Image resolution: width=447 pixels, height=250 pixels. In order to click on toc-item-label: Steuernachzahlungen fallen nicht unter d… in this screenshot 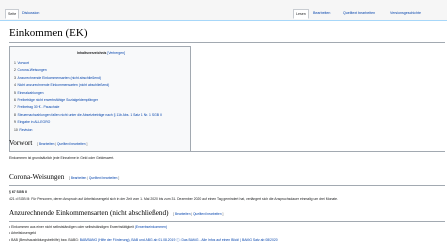, I will do `click(89, 115)`.